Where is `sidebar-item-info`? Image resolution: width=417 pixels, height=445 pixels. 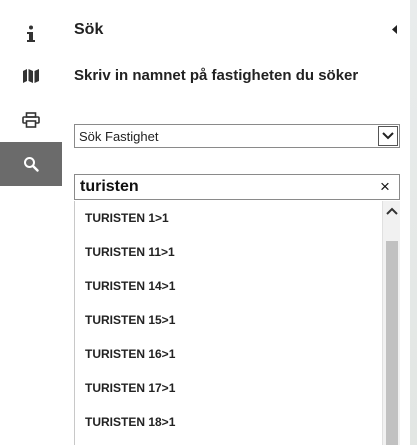 sidebar-item-info is located at coordinates (31, 34).